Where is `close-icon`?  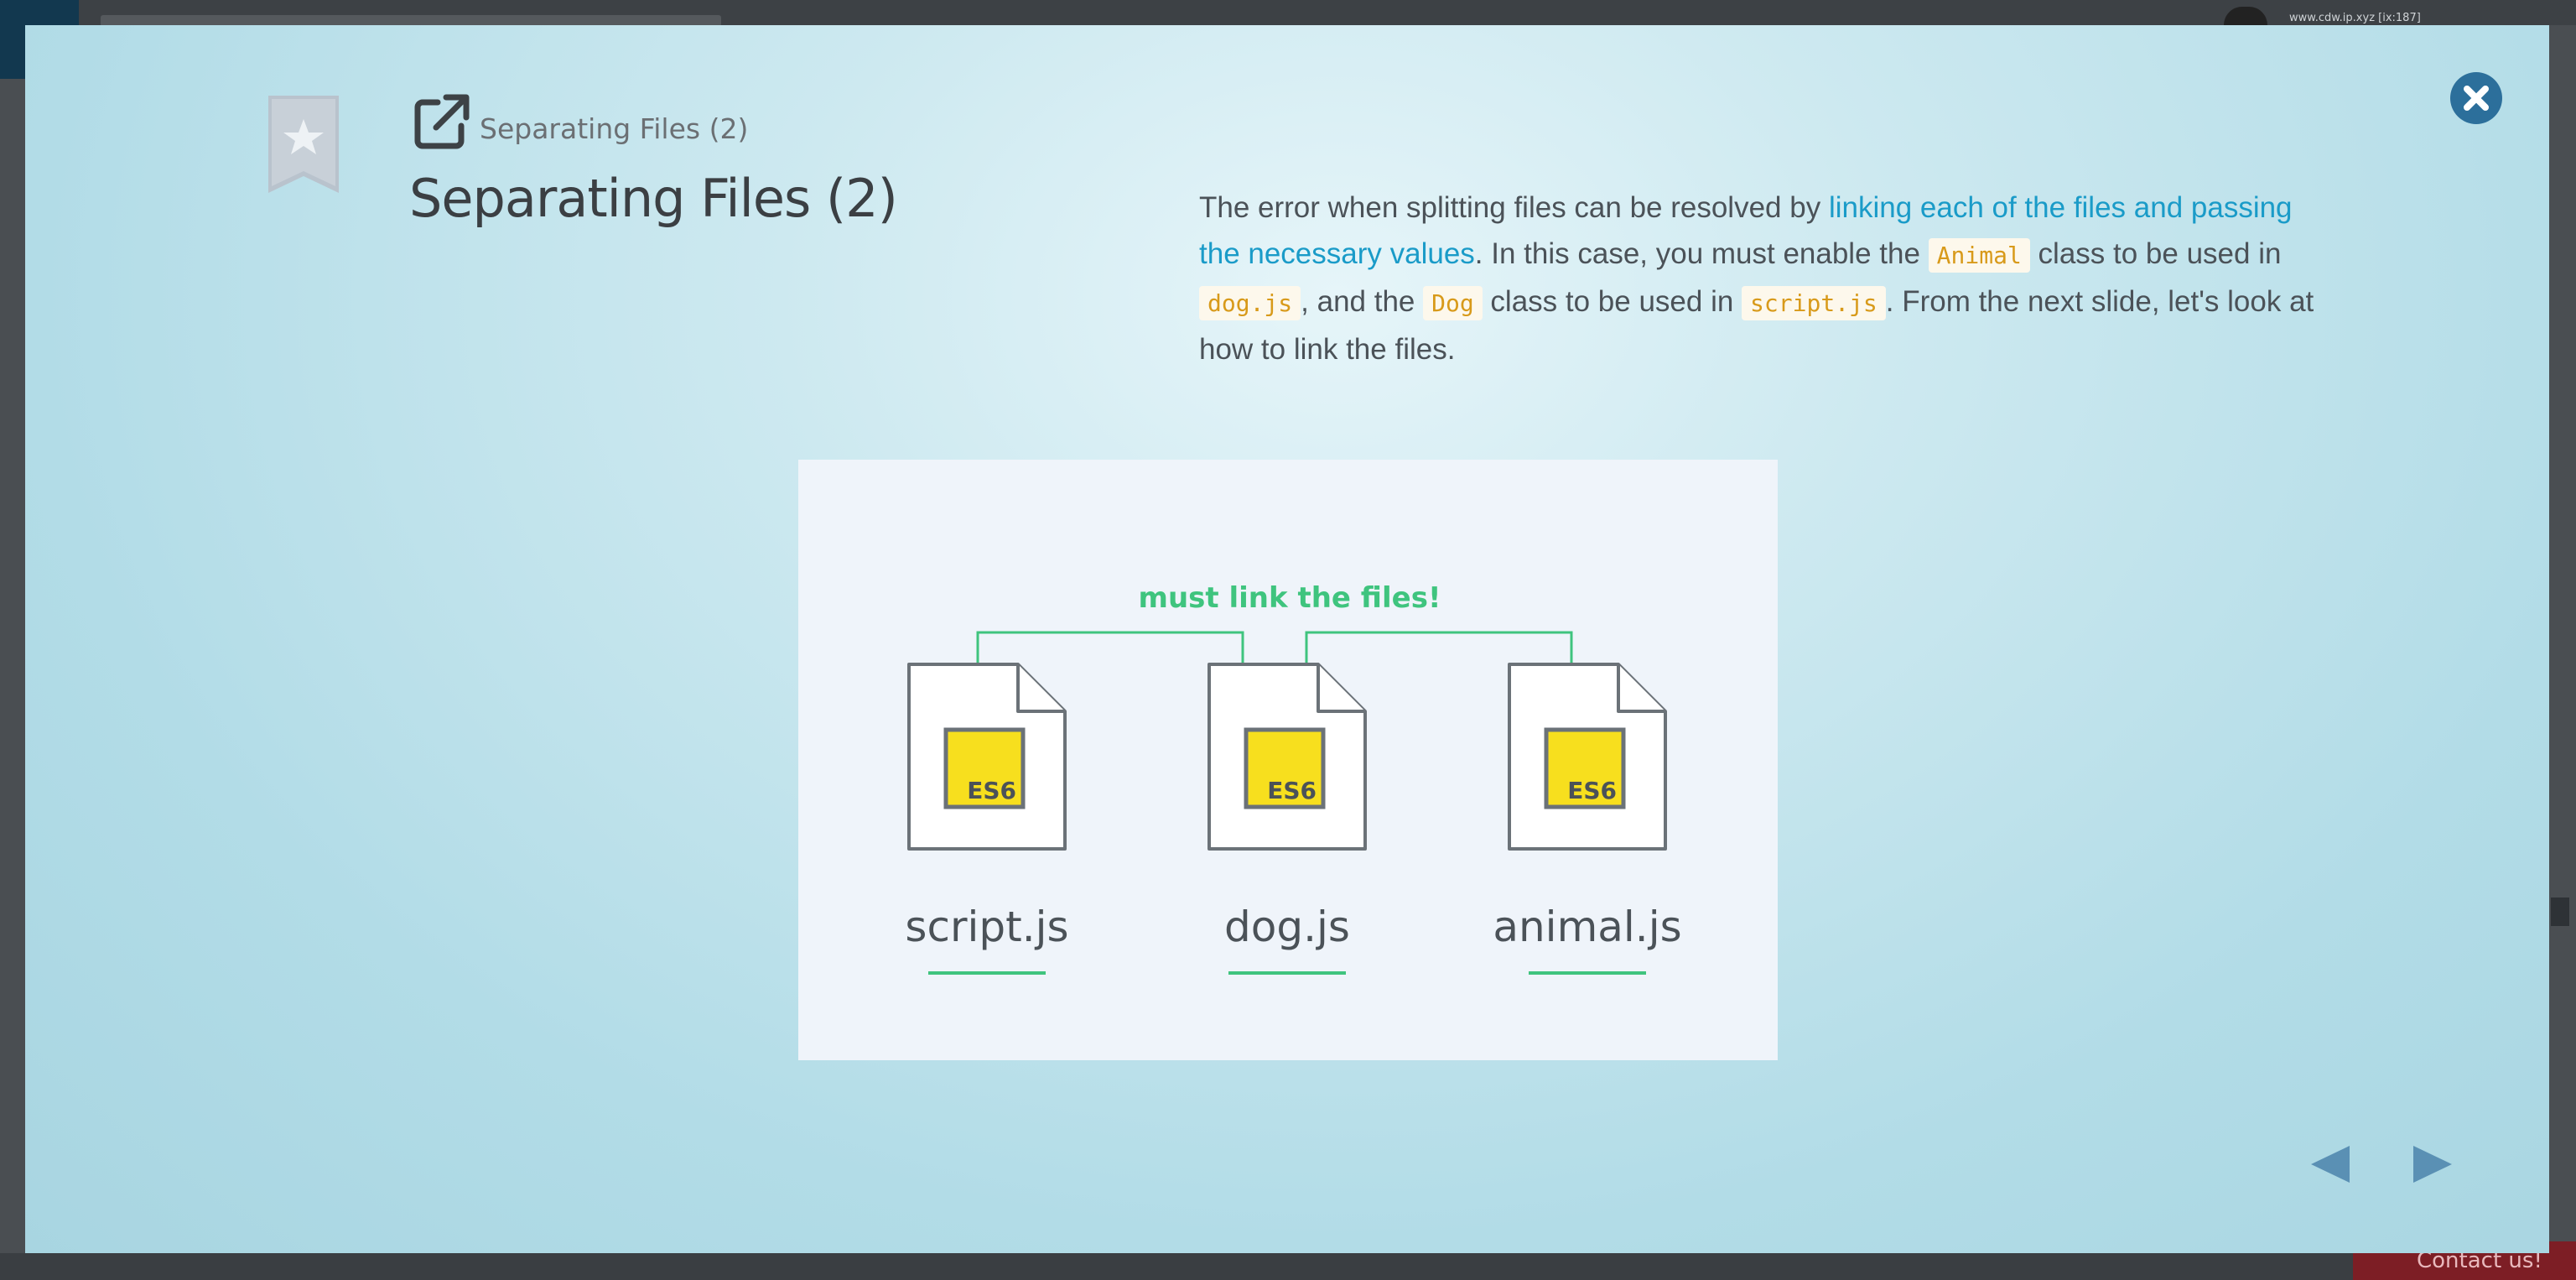 close-icon is located at coordinates (2476, 98).